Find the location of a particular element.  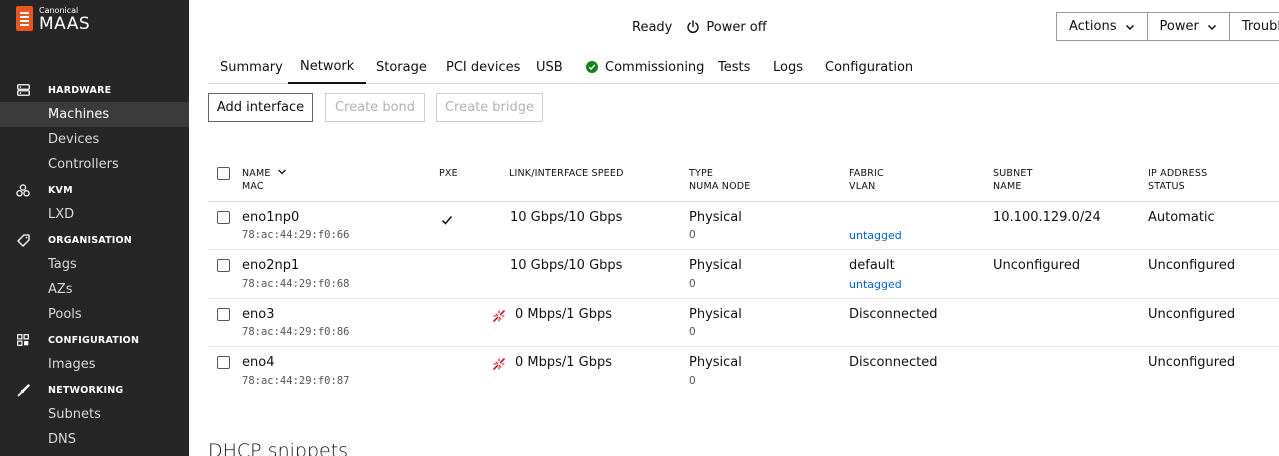

tab-network: Network is located at coordinates (327, 67).